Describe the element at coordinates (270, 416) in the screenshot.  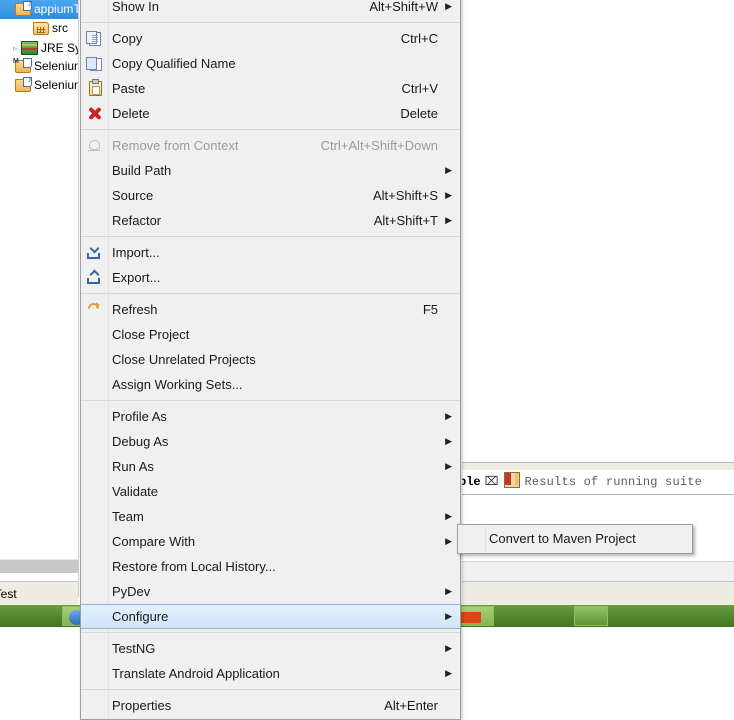
I see `menu-item-profile-as: Profile As ▶` at that location.